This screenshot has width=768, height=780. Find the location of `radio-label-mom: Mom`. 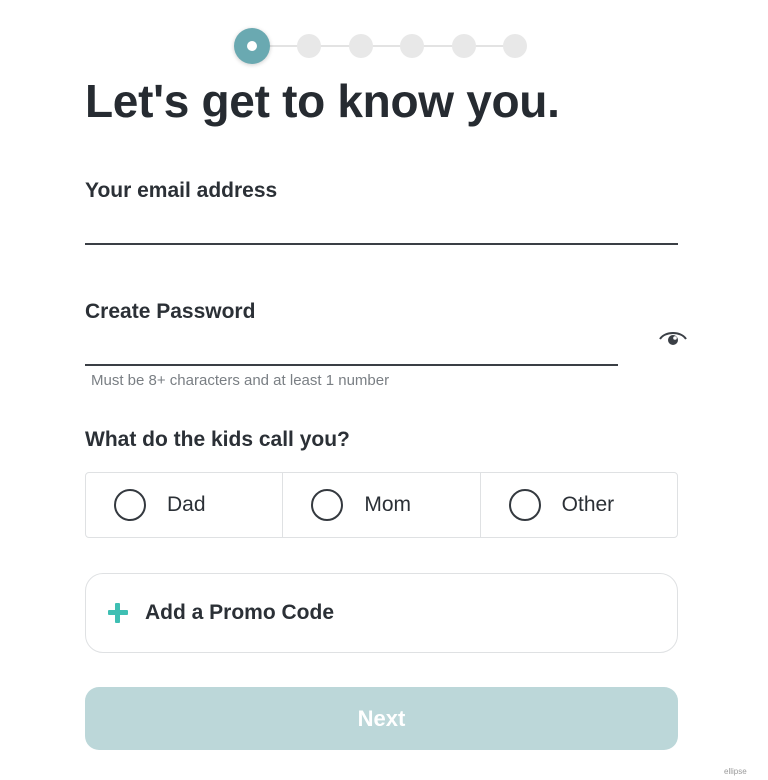

radio-label-mom: Mom is located at coordinates (387, 504).